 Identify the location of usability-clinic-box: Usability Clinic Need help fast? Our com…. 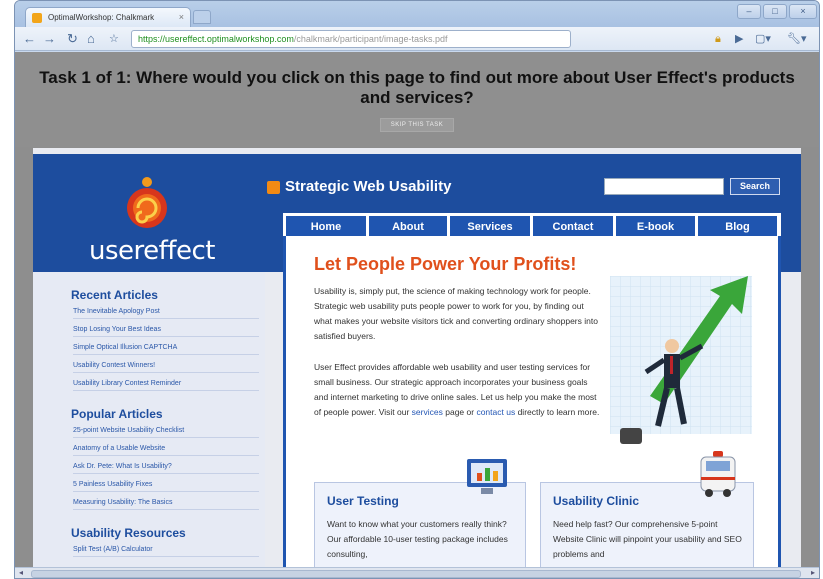
(647, 509).